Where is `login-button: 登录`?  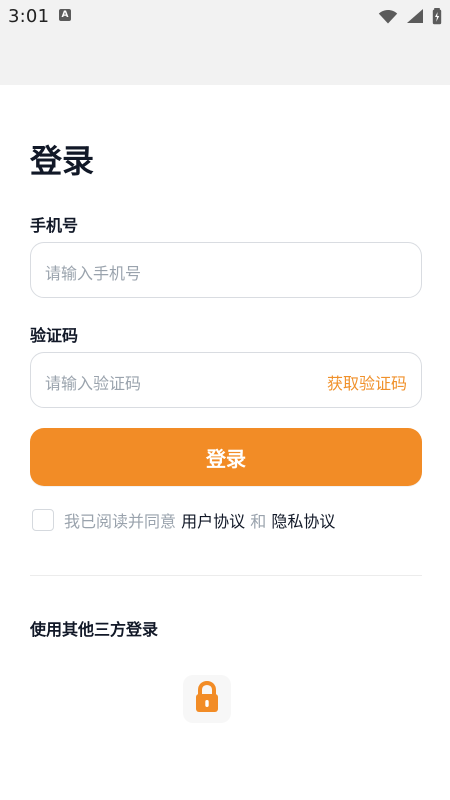 login-button: 登录 is located at coordinates (226, 457).